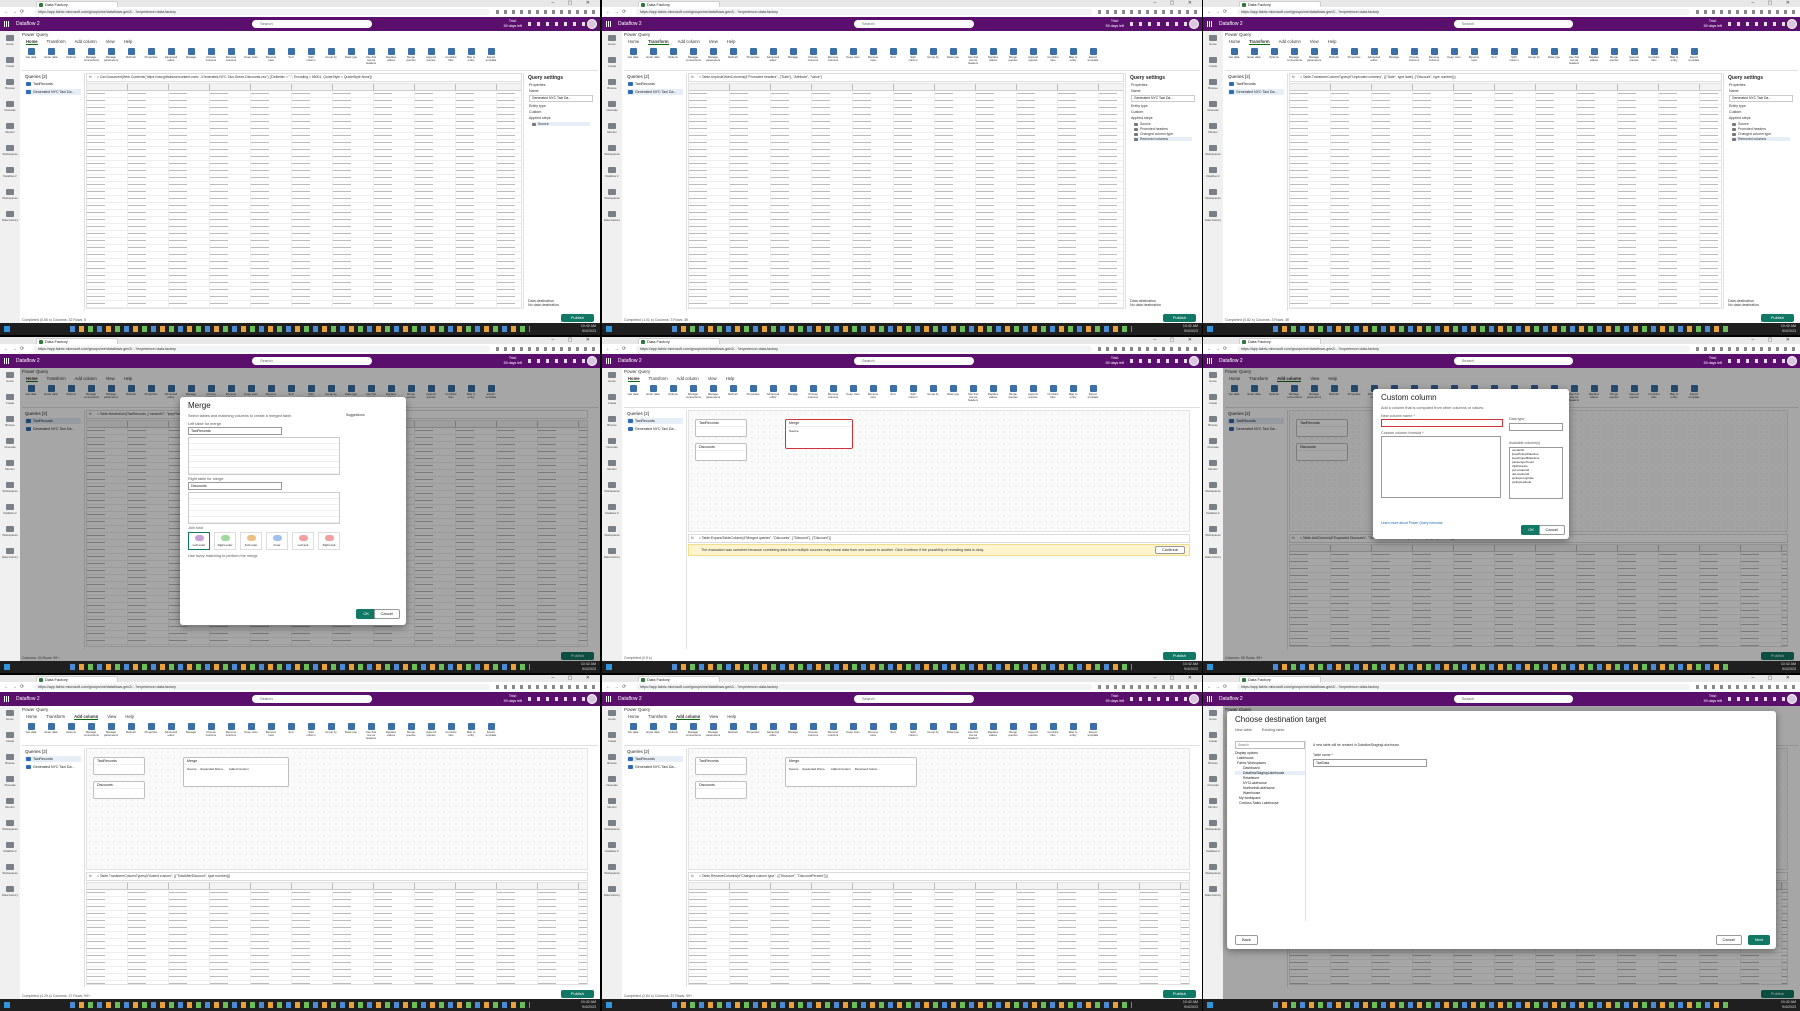  I want to click on diagram-node-merge: Merge Source Expanded Disco... Added Custom, so click(236, 772).